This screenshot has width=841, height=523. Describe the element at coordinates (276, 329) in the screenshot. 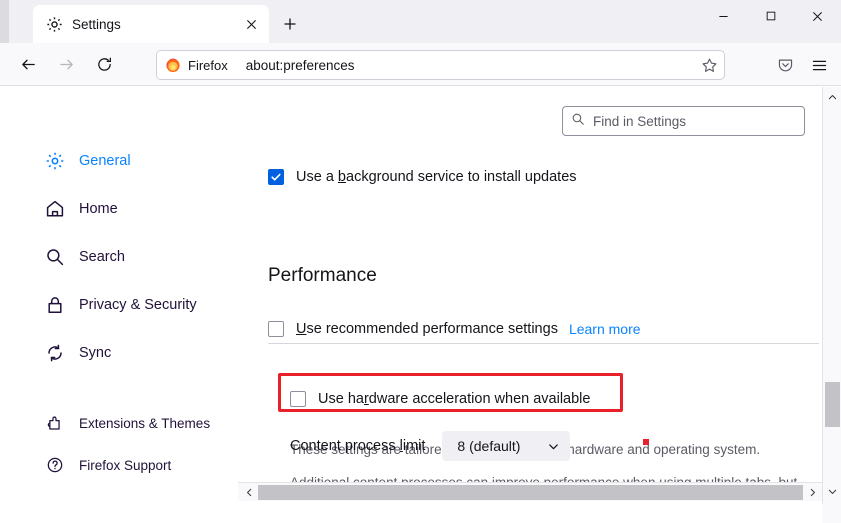

I see `recommended-performance-checkbox` at that location.